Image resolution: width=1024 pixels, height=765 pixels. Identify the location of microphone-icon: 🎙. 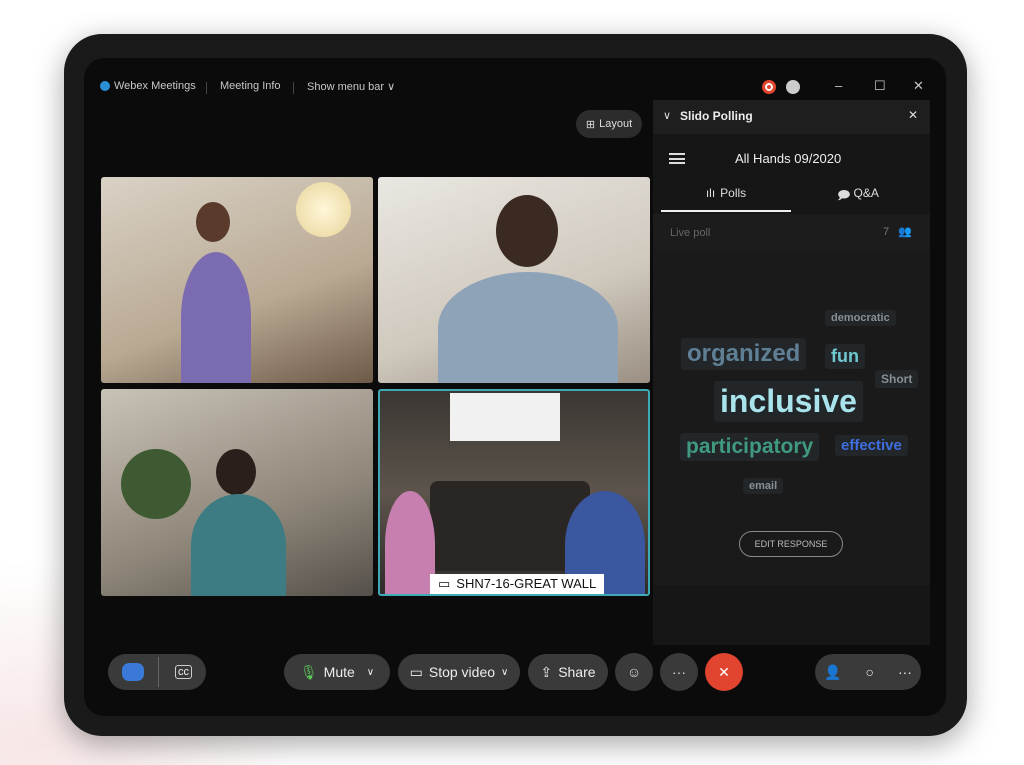
(308, 671).